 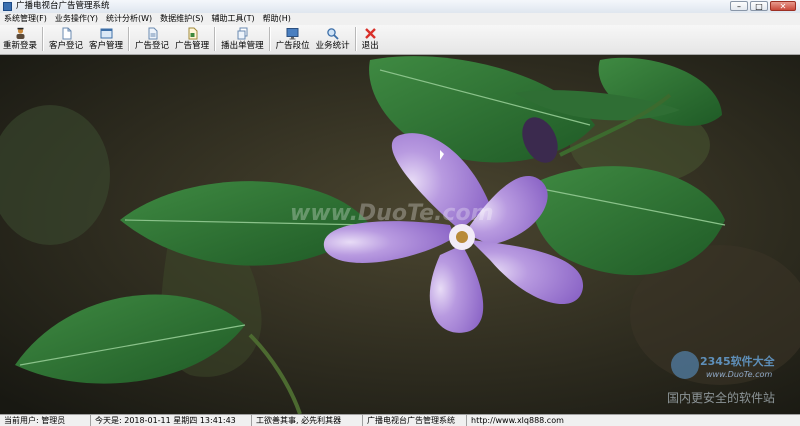 I want to click on ad-slot-label: 广告段位, so click(x=292, y=46).